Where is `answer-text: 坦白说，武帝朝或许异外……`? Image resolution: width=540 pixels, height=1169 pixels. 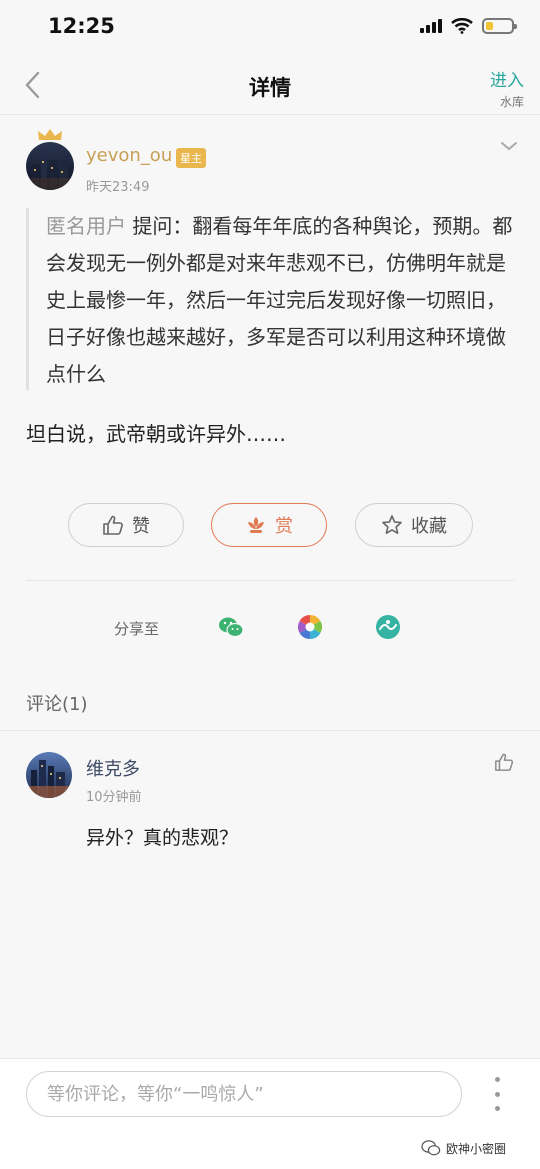
answer-text: 坦白说，武帝朝或许异外…… is located at coordinates (156, 434).